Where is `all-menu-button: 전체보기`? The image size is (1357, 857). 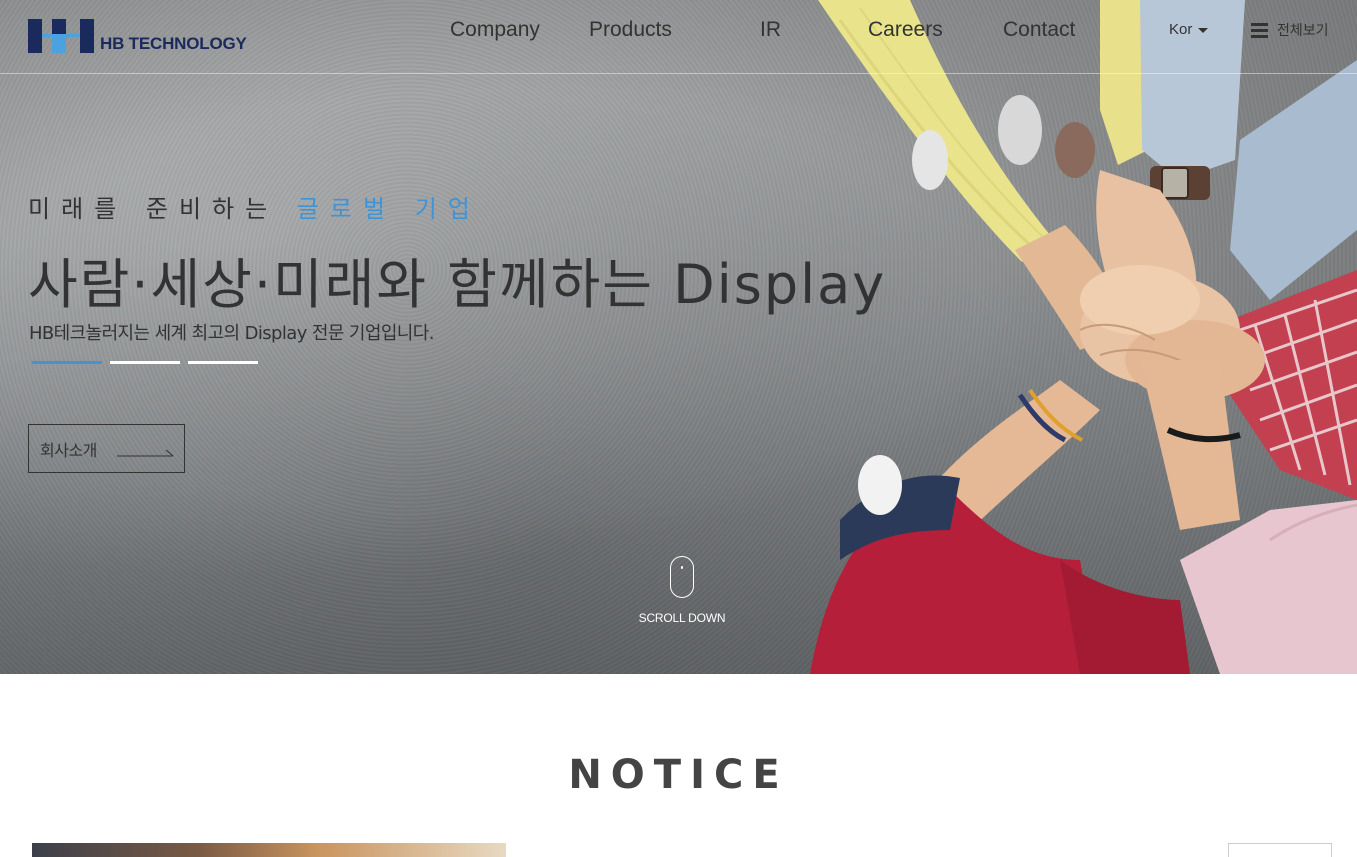
all-menu-button: 전체보기 is located at coordinates (1290, 30).